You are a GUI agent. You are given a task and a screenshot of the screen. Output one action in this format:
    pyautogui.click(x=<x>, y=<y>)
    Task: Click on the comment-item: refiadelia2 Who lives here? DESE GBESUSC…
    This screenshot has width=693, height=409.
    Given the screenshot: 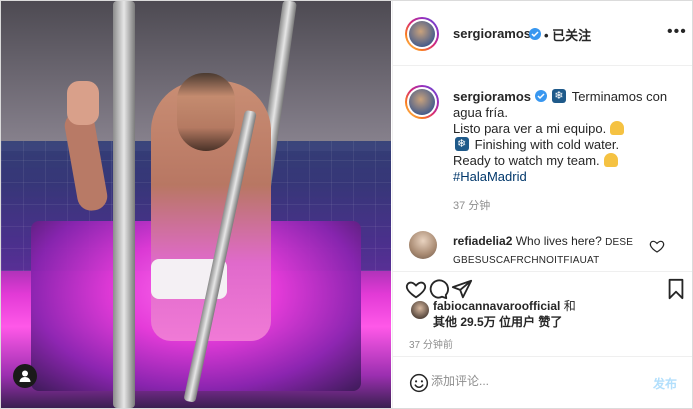 What is the action you would take?
    pyautogui.click(x=553, y=251)
    